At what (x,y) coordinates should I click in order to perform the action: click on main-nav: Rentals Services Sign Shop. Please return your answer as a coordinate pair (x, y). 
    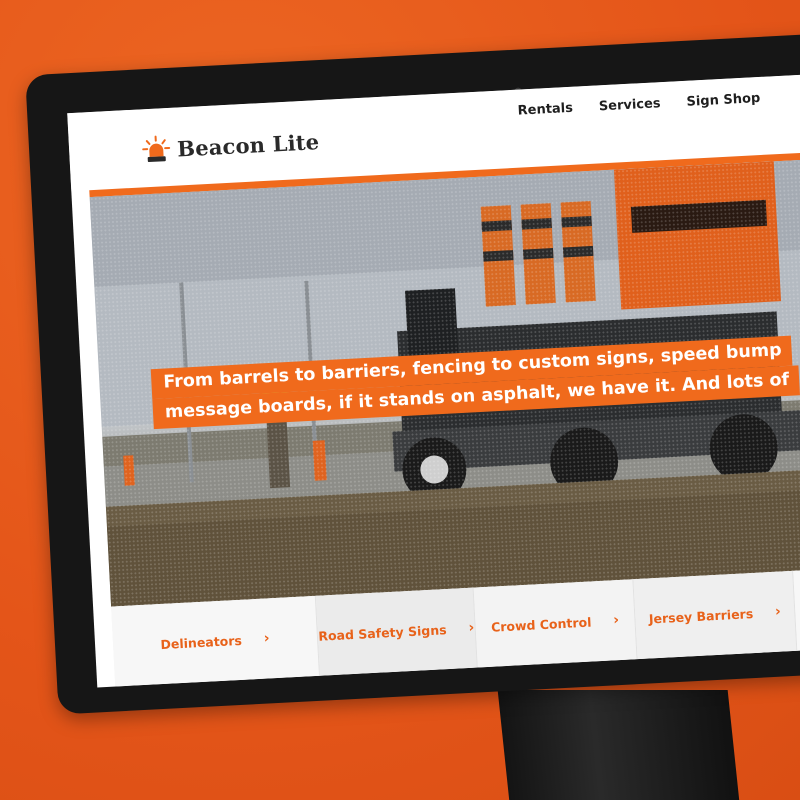
    Looking at the image, I should click on (638, 105).